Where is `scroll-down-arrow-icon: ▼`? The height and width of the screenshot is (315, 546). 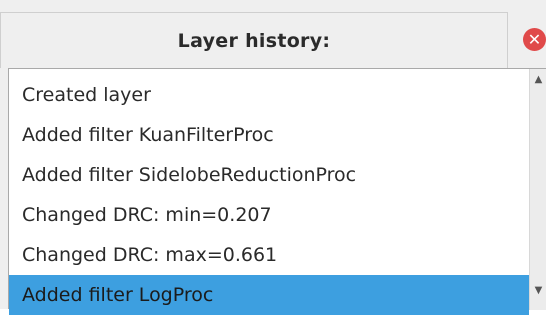 scroll-down-arrow-icon: ▼ is located at coordinates (538, 291).